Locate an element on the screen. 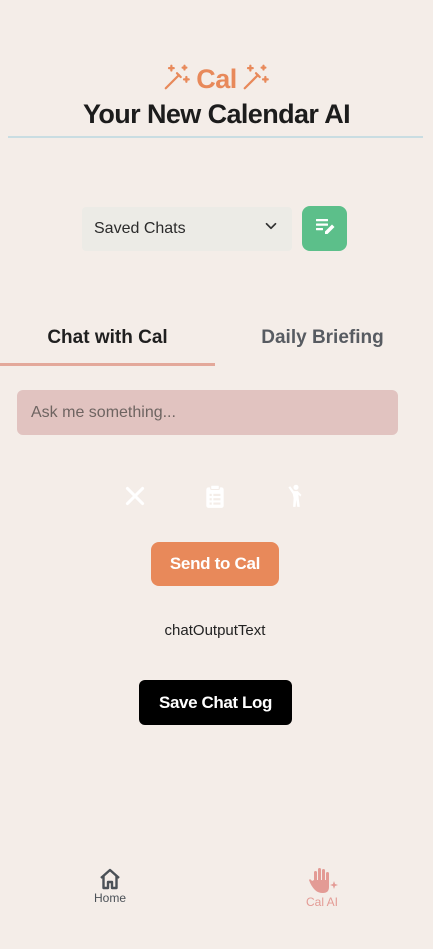  saved-chats-row: Saved Chats is located at coordinates (214, 228).